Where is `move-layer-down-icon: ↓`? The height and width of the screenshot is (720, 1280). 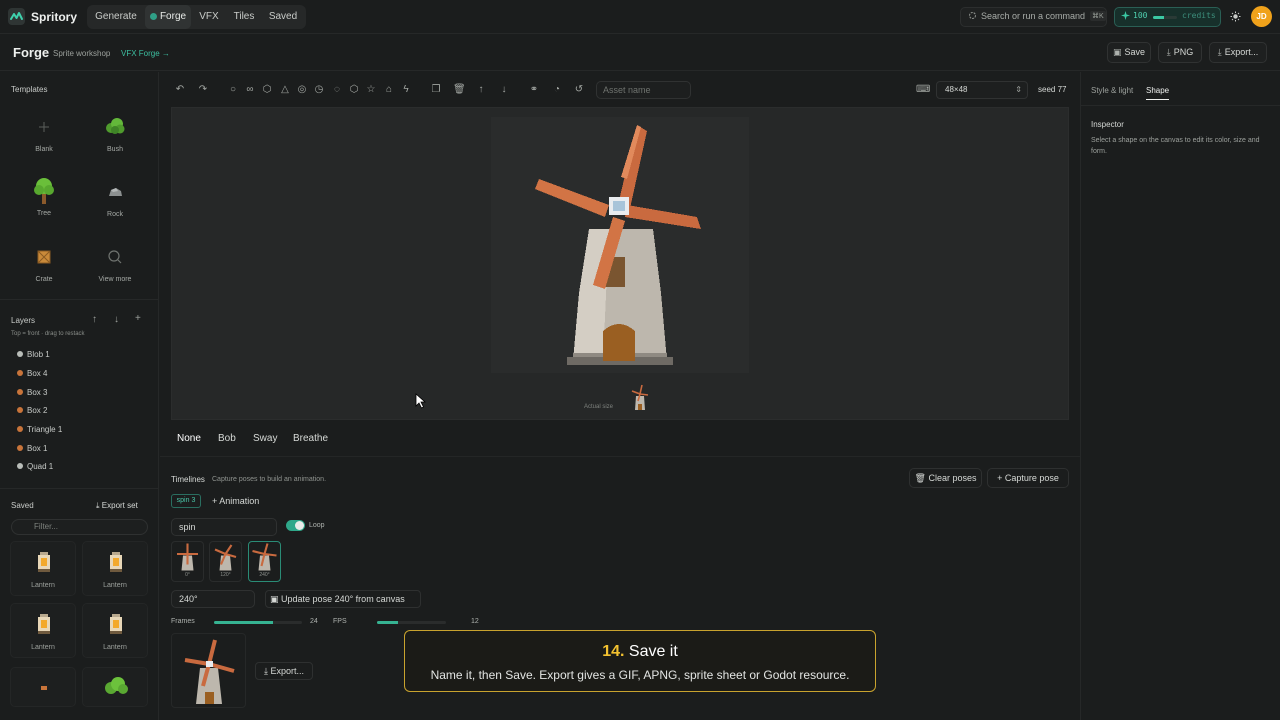 move-layer-down-icon: ↓ is located at coordinates (116, 319).